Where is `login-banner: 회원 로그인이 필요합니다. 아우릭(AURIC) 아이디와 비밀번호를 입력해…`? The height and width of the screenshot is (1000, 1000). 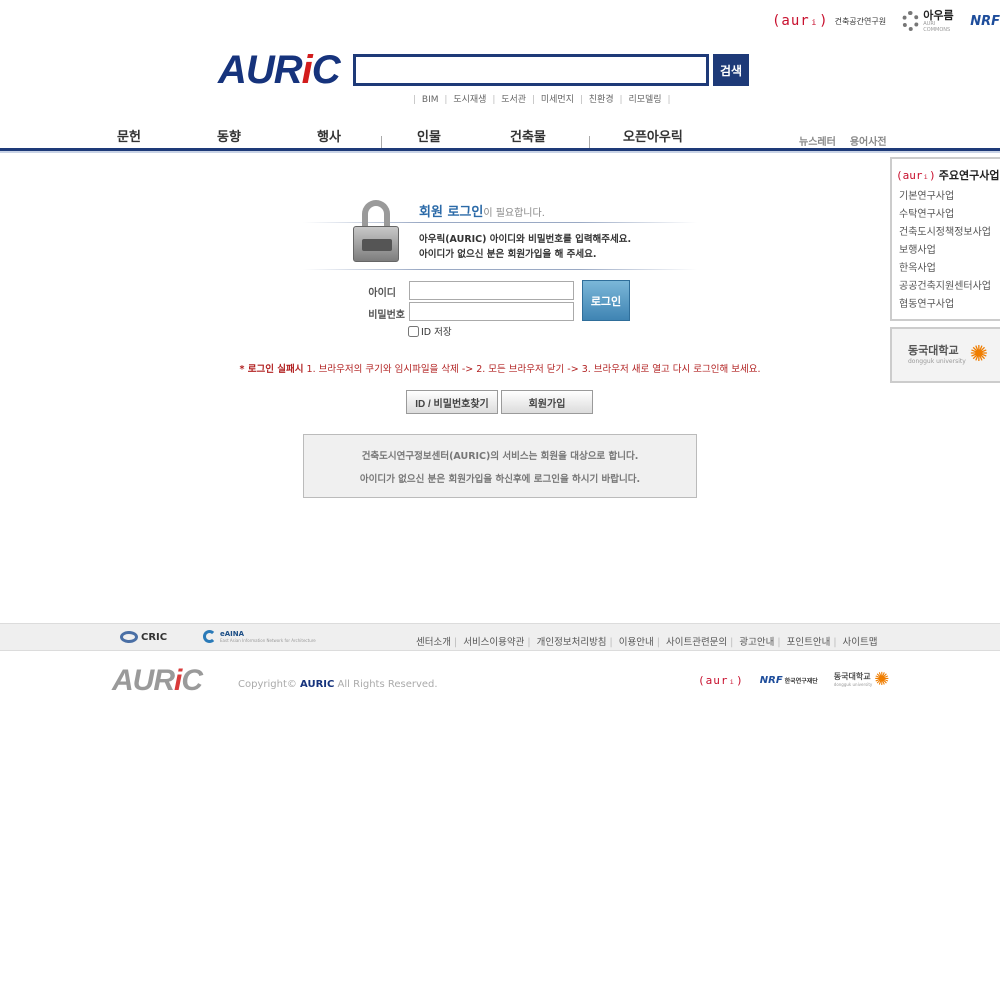
login-banner: 회원 로그인이 필요합니다. 아우릭(AURIC) 아이디와 비밀번호를 입력해… is located at coordinates (500, 231).